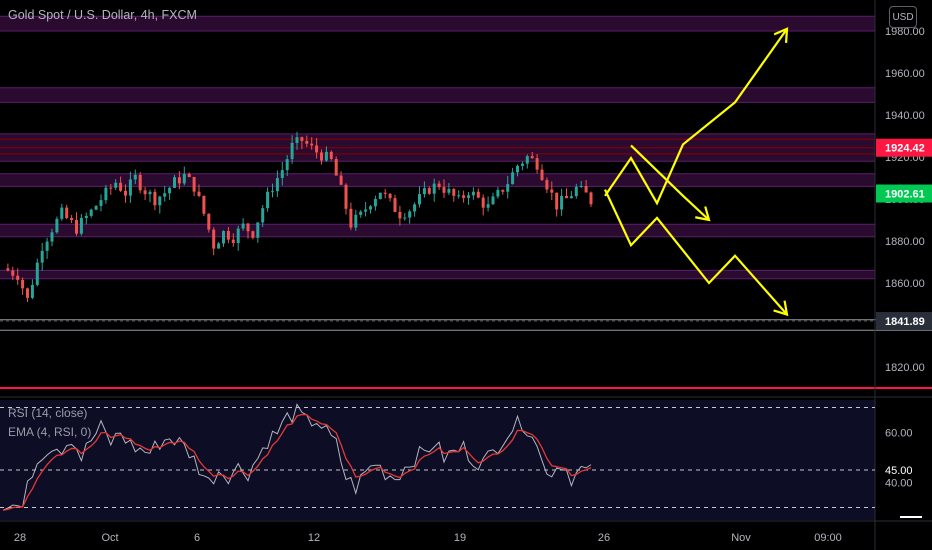 Image resolution: width=932 pixels, height=550 pixels. I want to click on time-tick-label: 6, so click(197, 538).